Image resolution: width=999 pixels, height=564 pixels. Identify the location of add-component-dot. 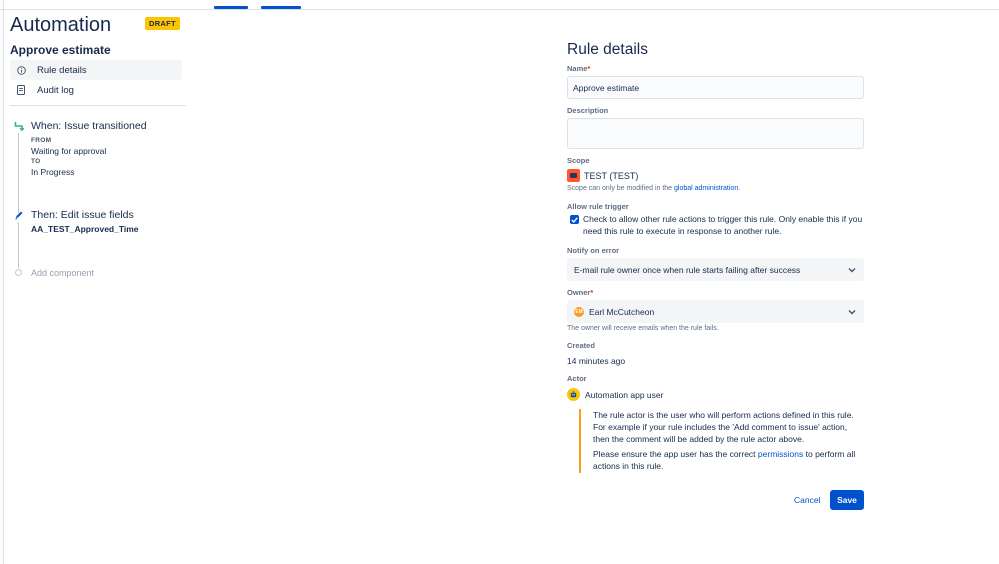
(18, 272).